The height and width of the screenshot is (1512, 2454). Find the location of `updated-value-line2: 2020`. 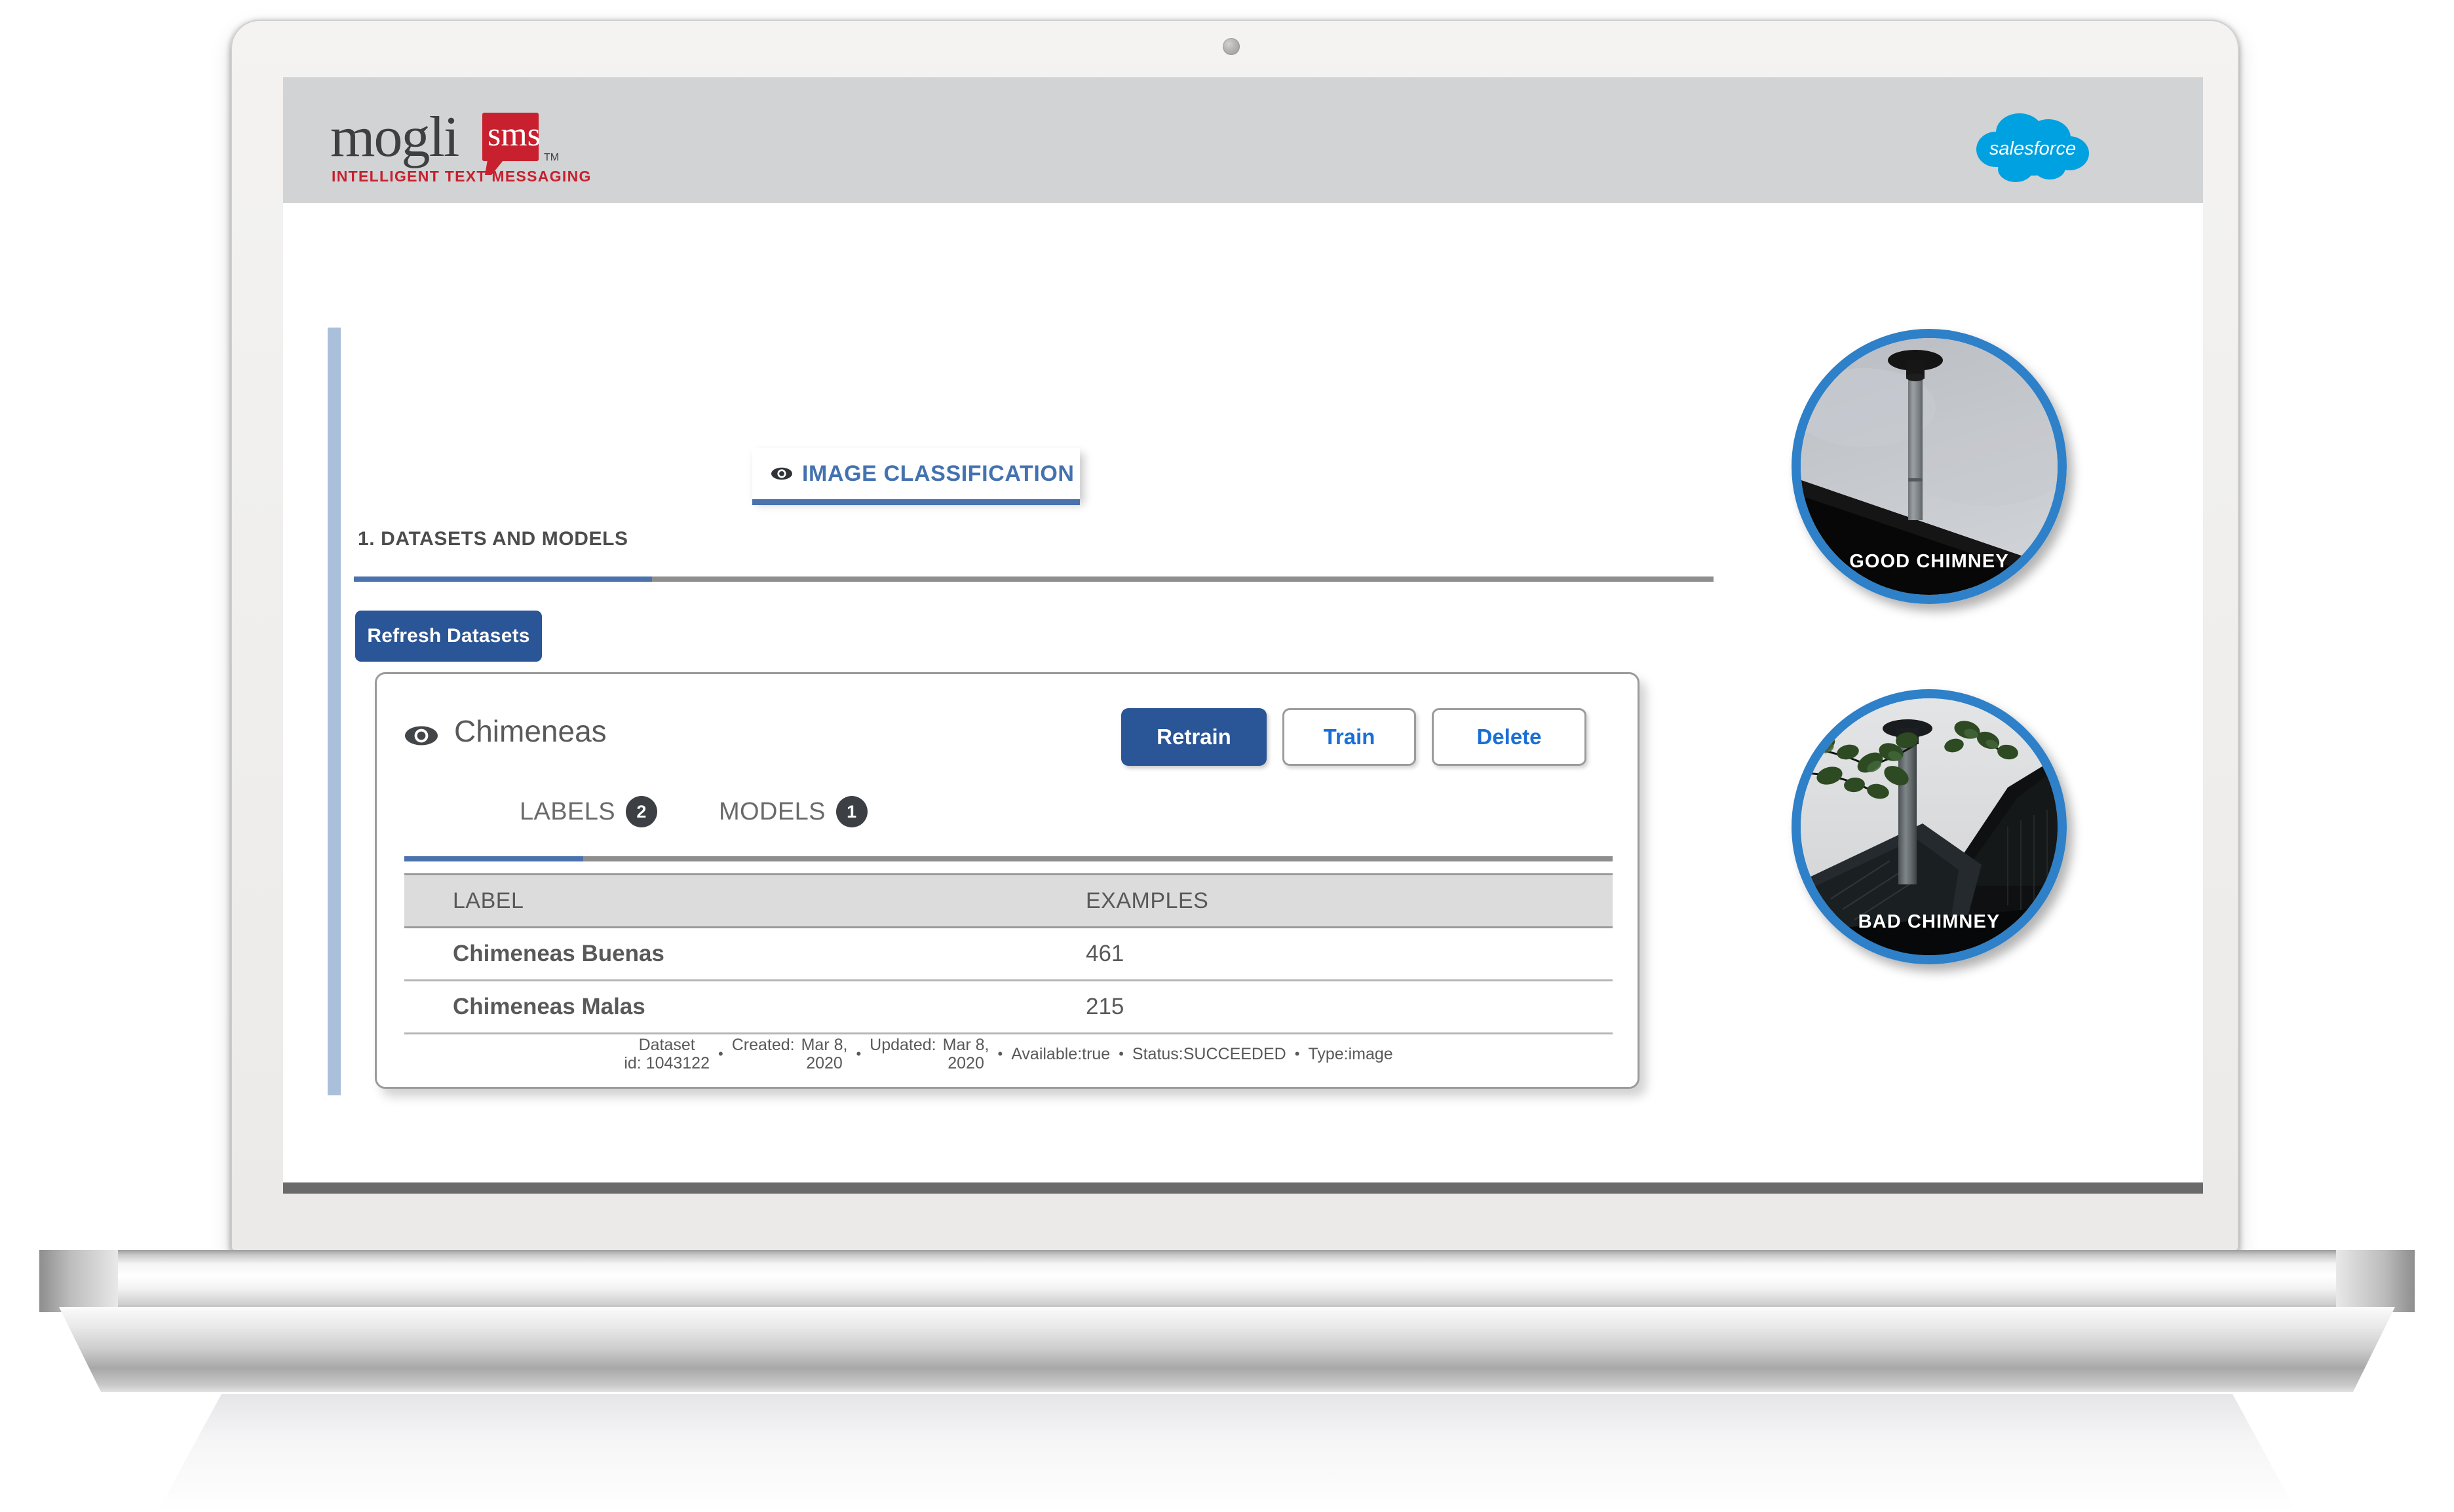

updated-value-line2: 2020 is located at coordinates (966, 1063).